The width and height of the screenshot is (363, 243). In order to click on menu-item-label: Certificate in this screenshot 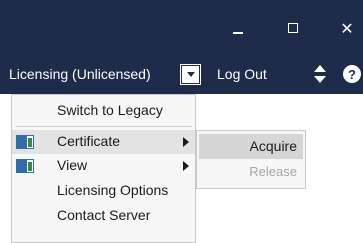, I will do `click(89, 141)`.